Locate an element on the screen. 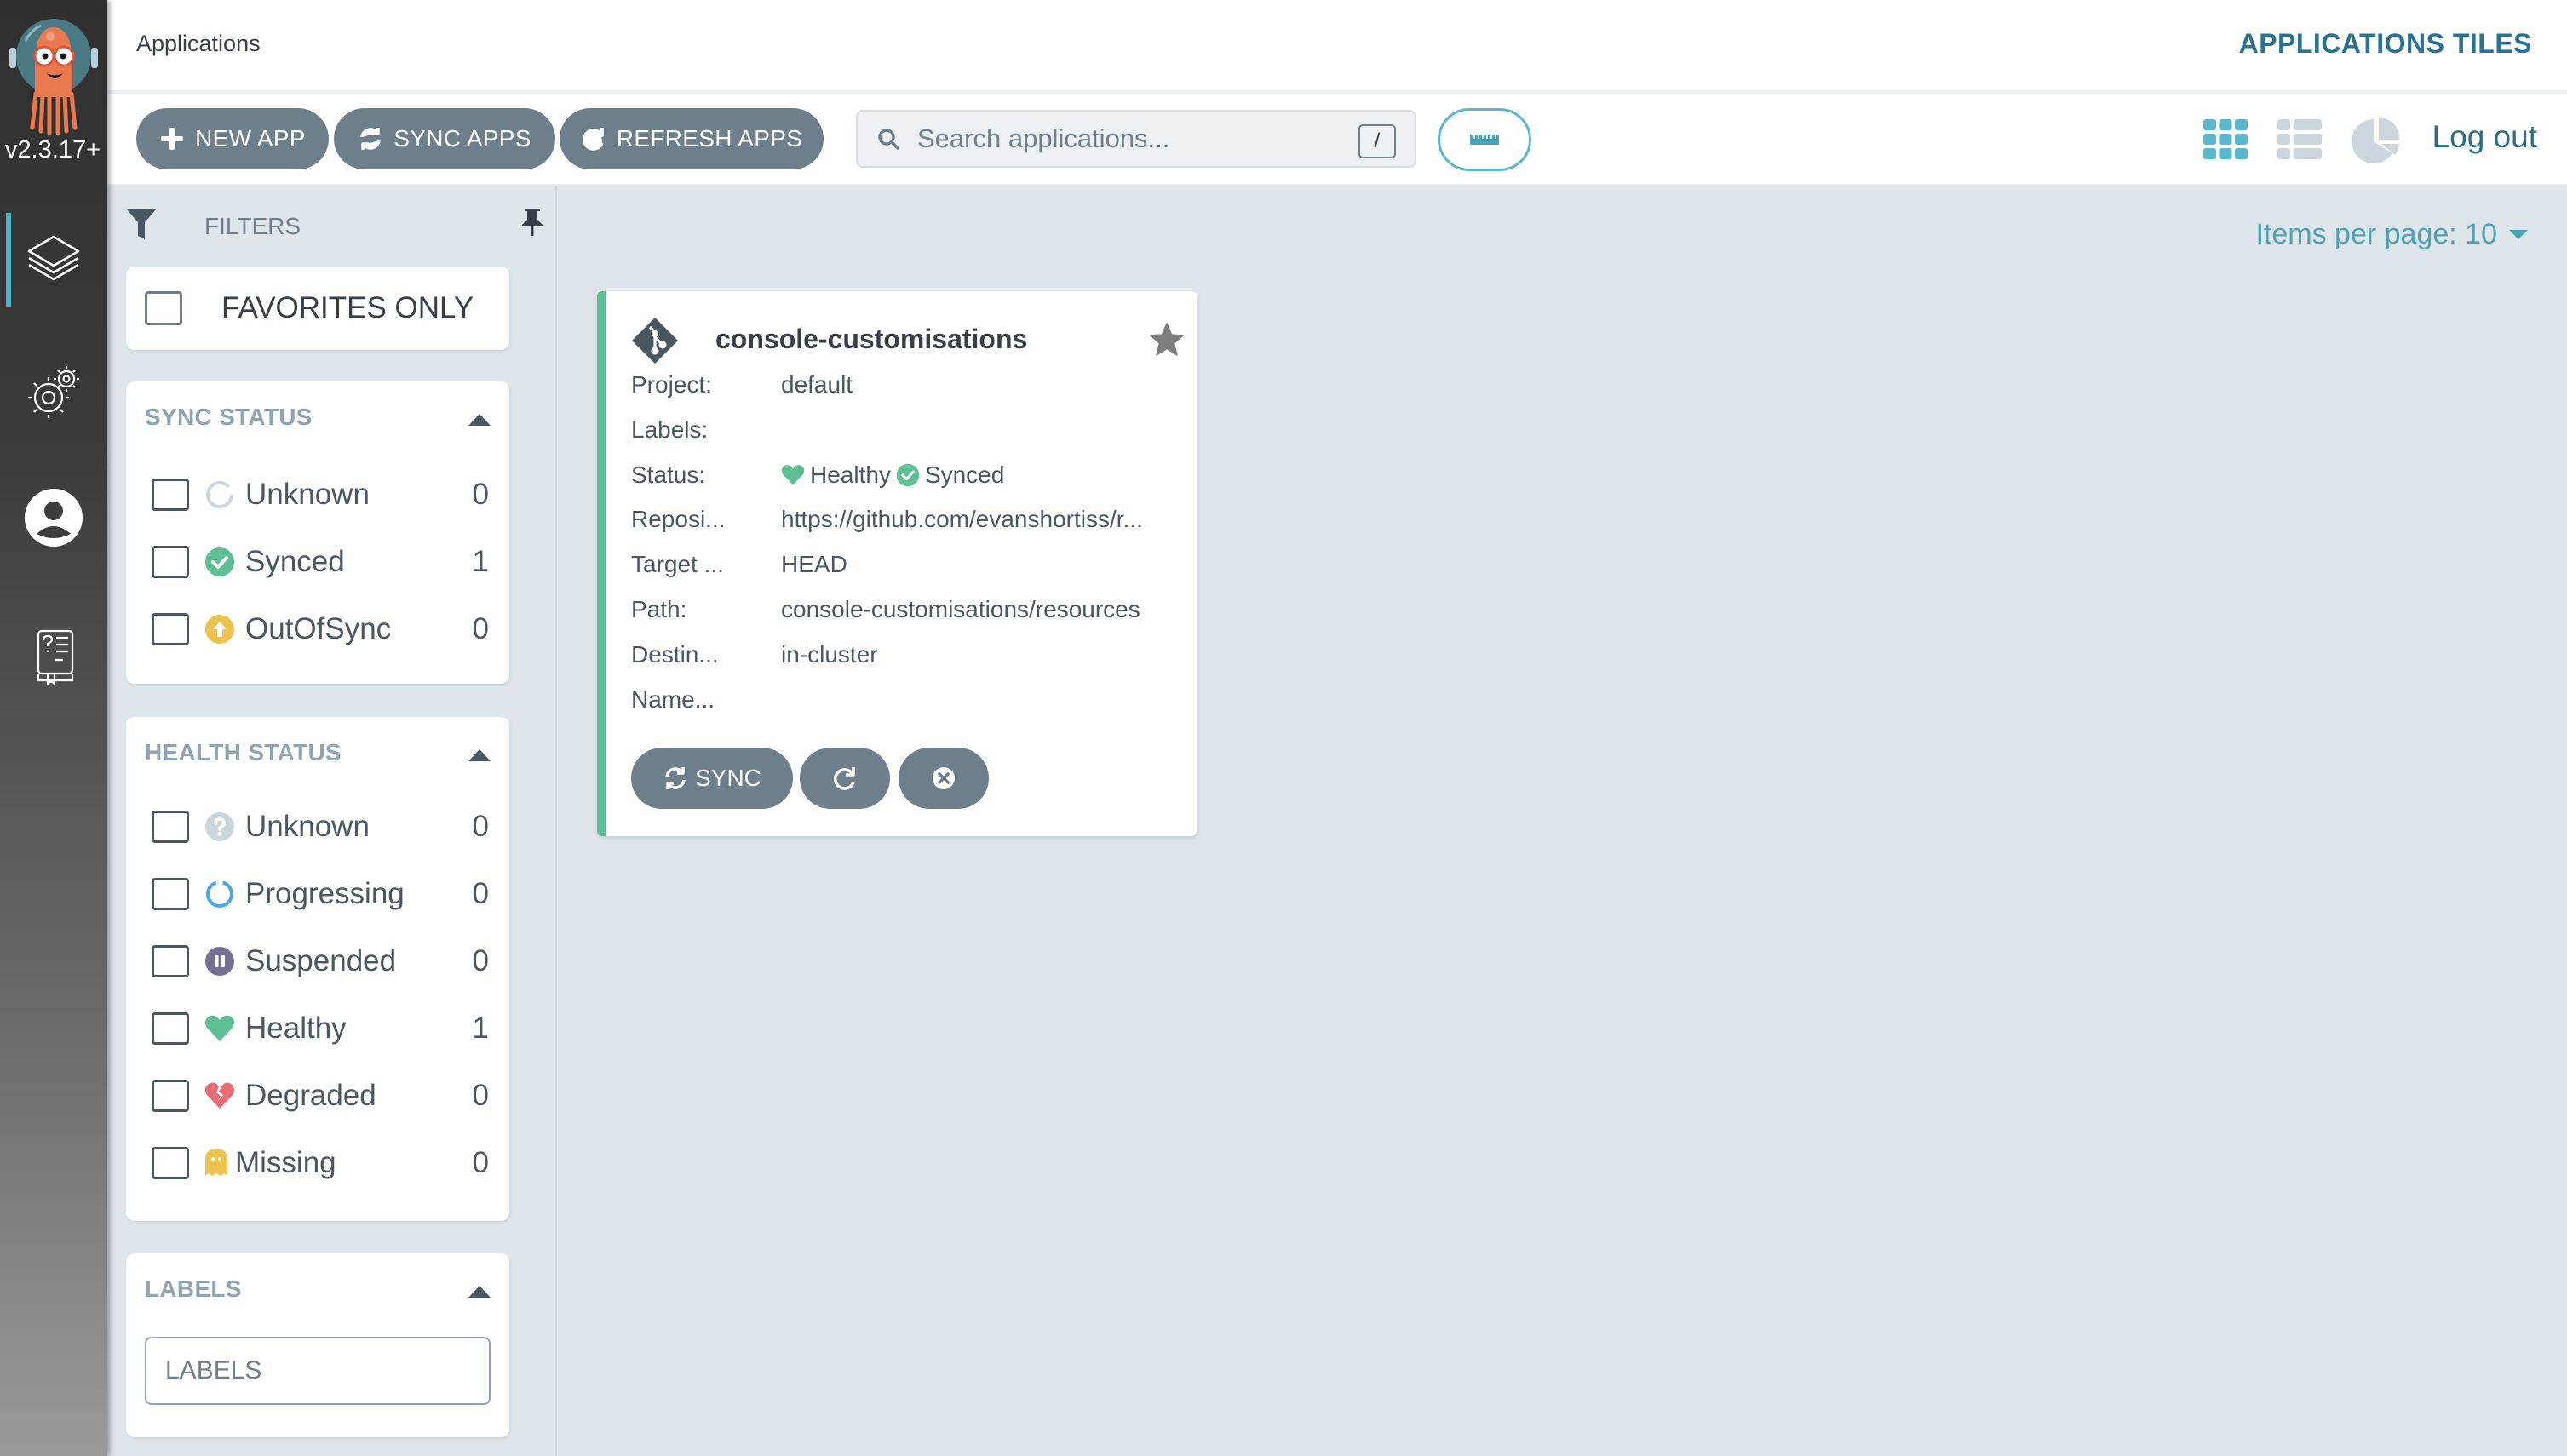  field-labels: Labels: is located at coordinates (904, 433).